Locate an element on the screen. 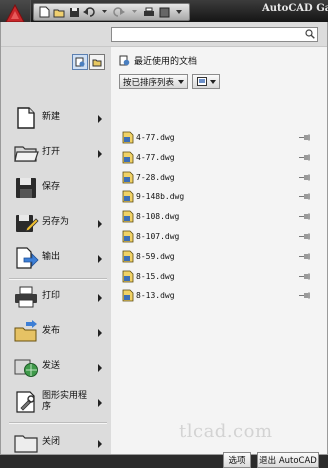 This screenshot has width=328, height=468. quick-access-toolbar is located at coordinates (111, 12).